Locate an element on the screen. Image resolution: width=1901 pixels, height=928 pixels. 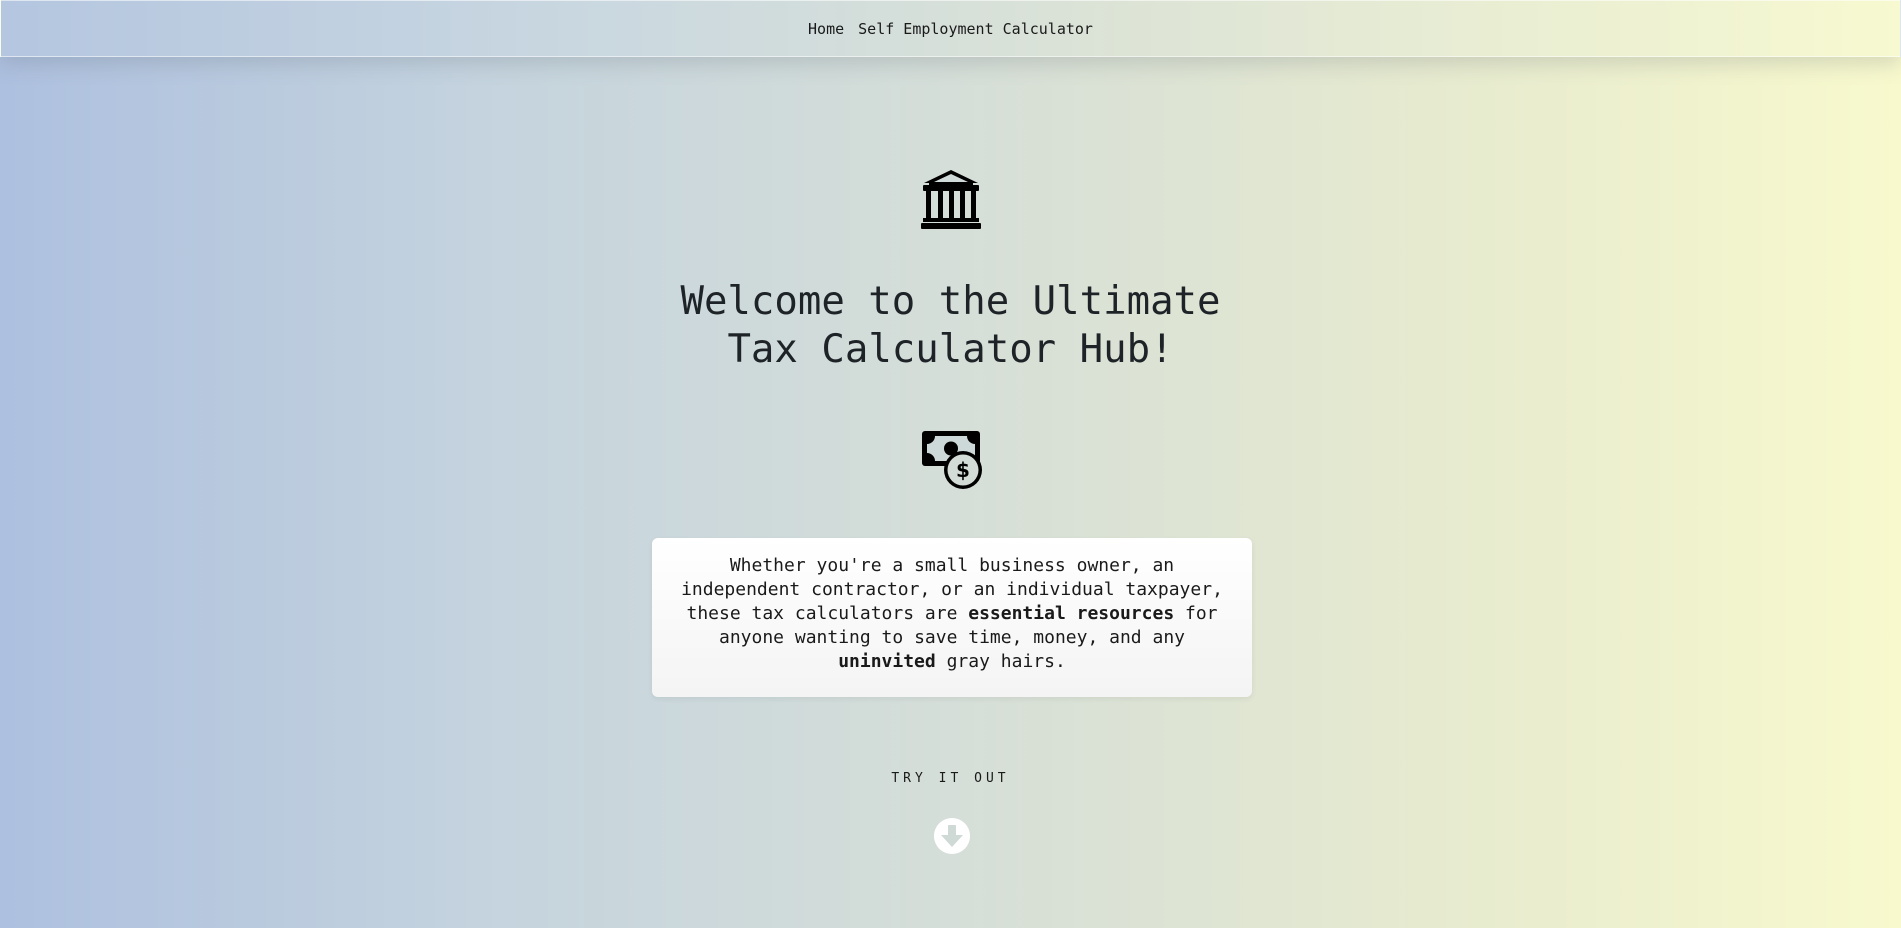
description-emphasis-uninvited: uninvited is located at coordinates (887, 661).